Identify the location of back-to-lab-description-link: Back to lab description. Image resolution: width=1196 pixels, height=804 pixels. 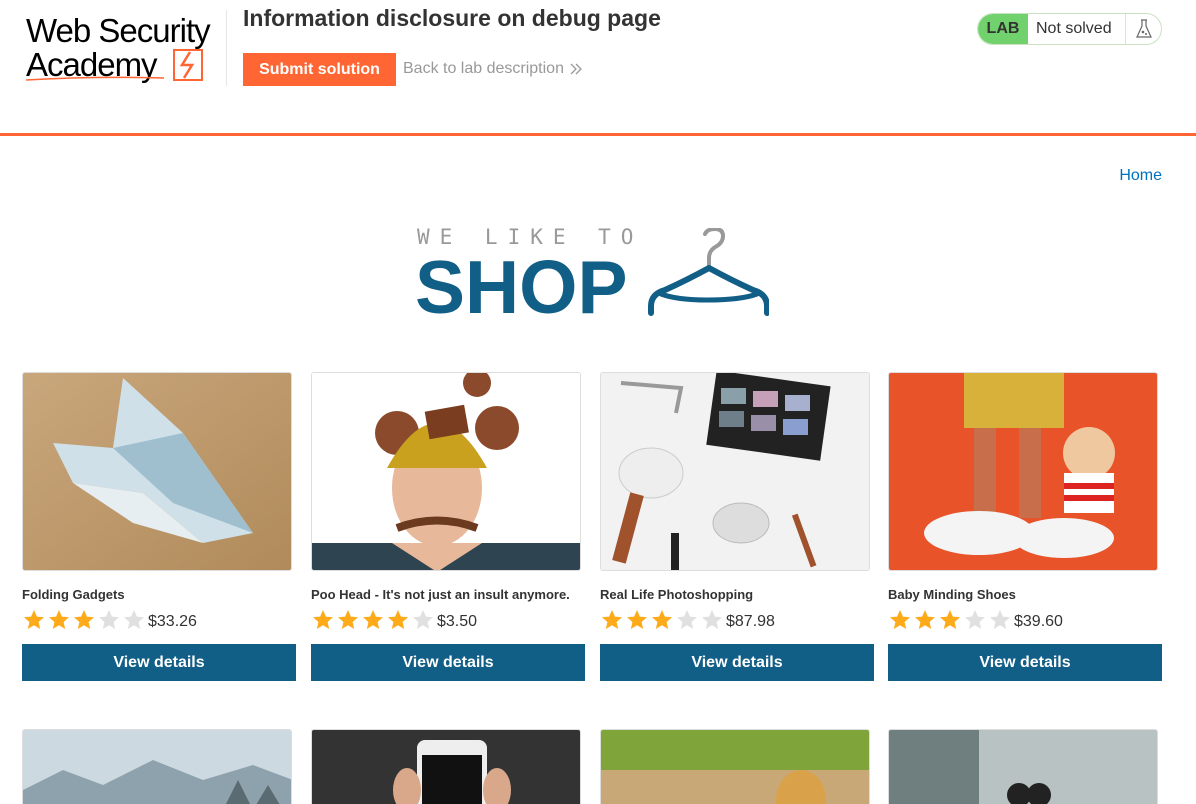
(493, 69).